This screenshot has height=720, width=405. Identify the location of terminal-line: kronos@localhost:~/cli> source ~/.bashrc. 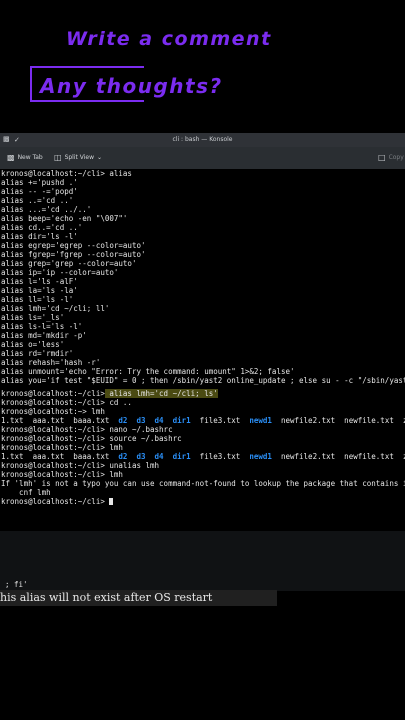
(91, 438).